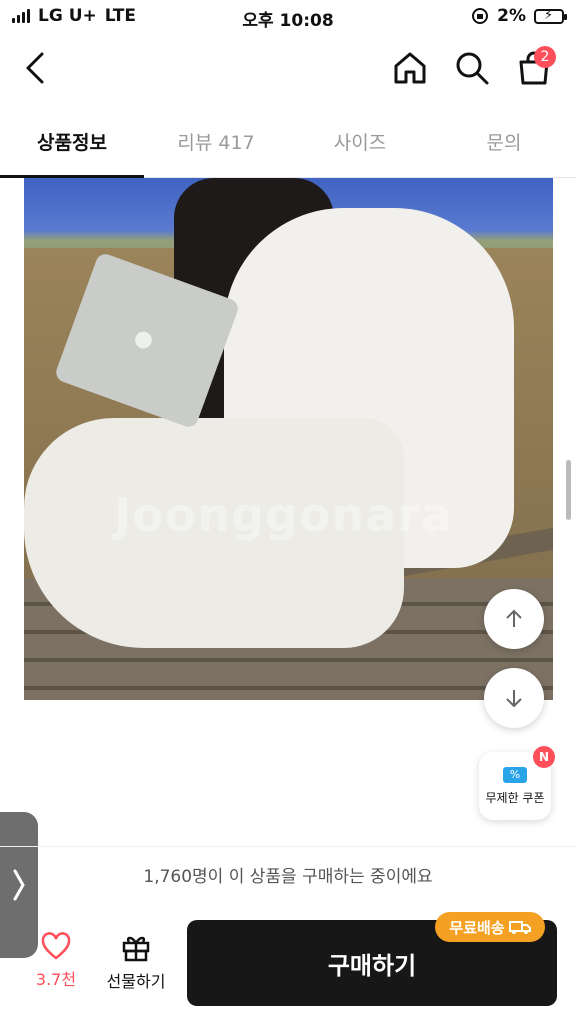  Describe the element at coordinates (519, 927) in the screenshot. I see `truck-icon` at that location.